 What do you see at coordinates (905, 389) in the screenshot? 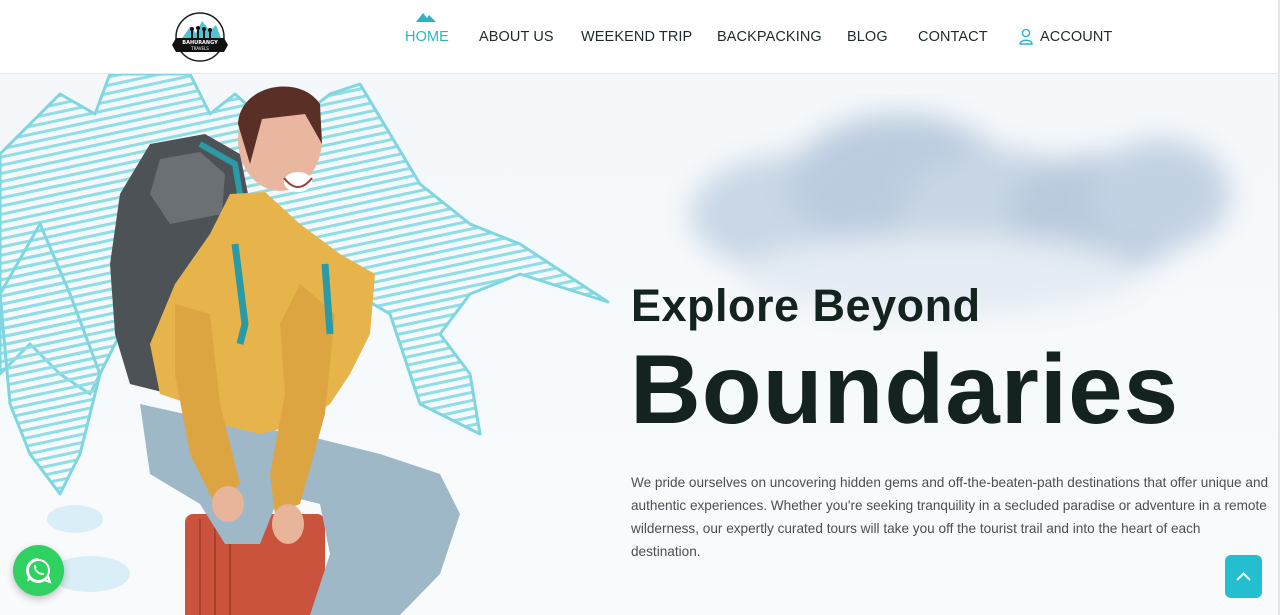
I see `hero-title: Boundaries` at bounding box center [905, 389].